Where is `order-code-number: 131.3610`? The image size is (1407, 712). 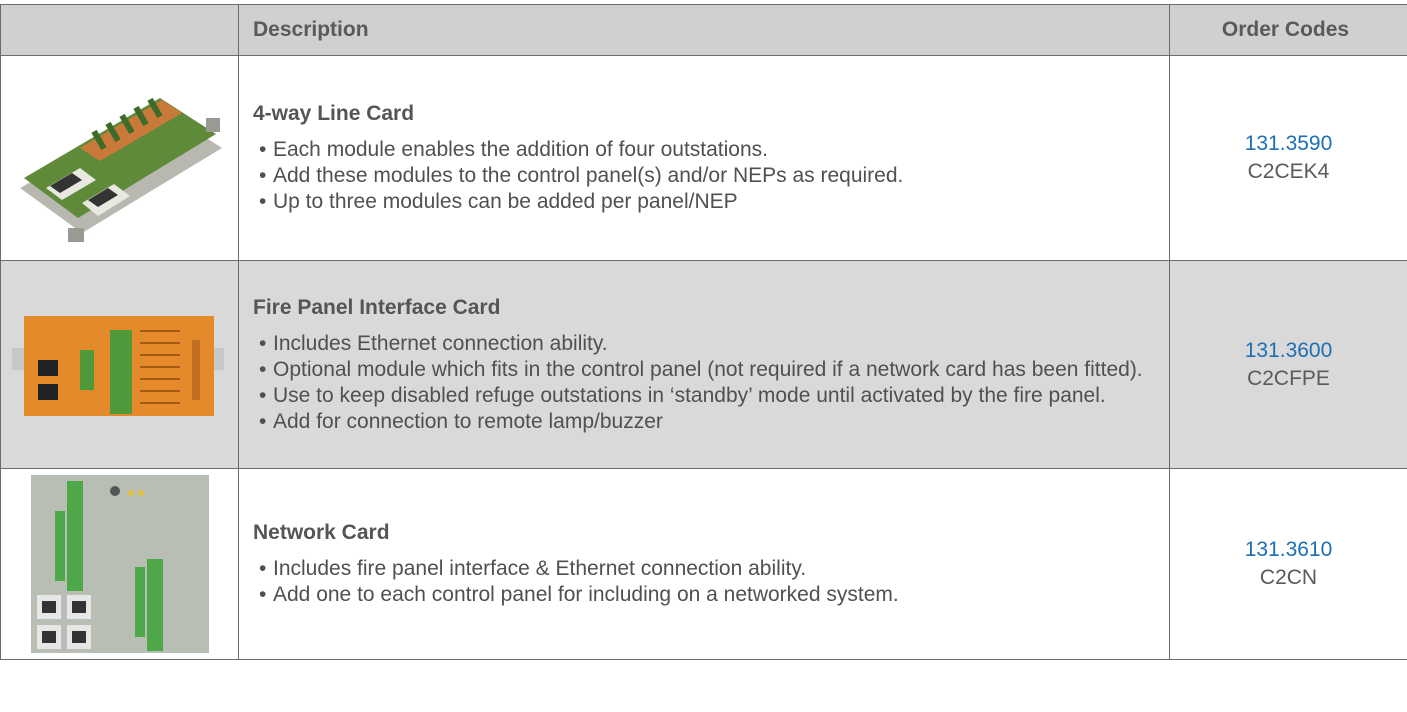
order-code-number: 131.3610 is located at coordinates (1288, 550).